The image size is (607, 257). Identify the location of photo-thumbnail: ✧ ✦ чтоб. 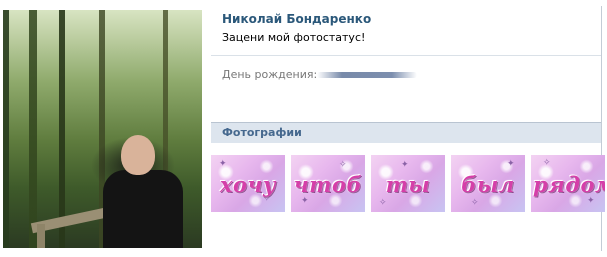
(328, 183).